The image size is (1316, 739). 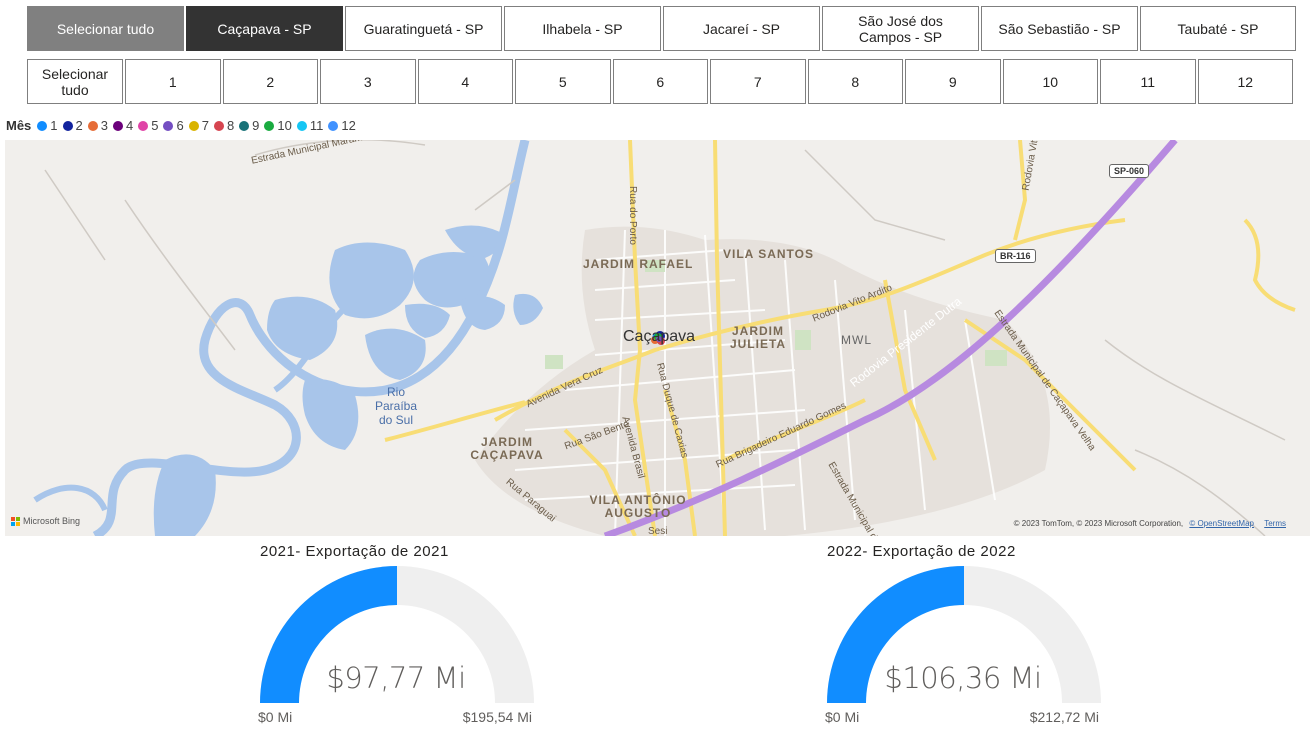 I want to click on shield-sp-060: SP-060, so click(x=1129, y=171).